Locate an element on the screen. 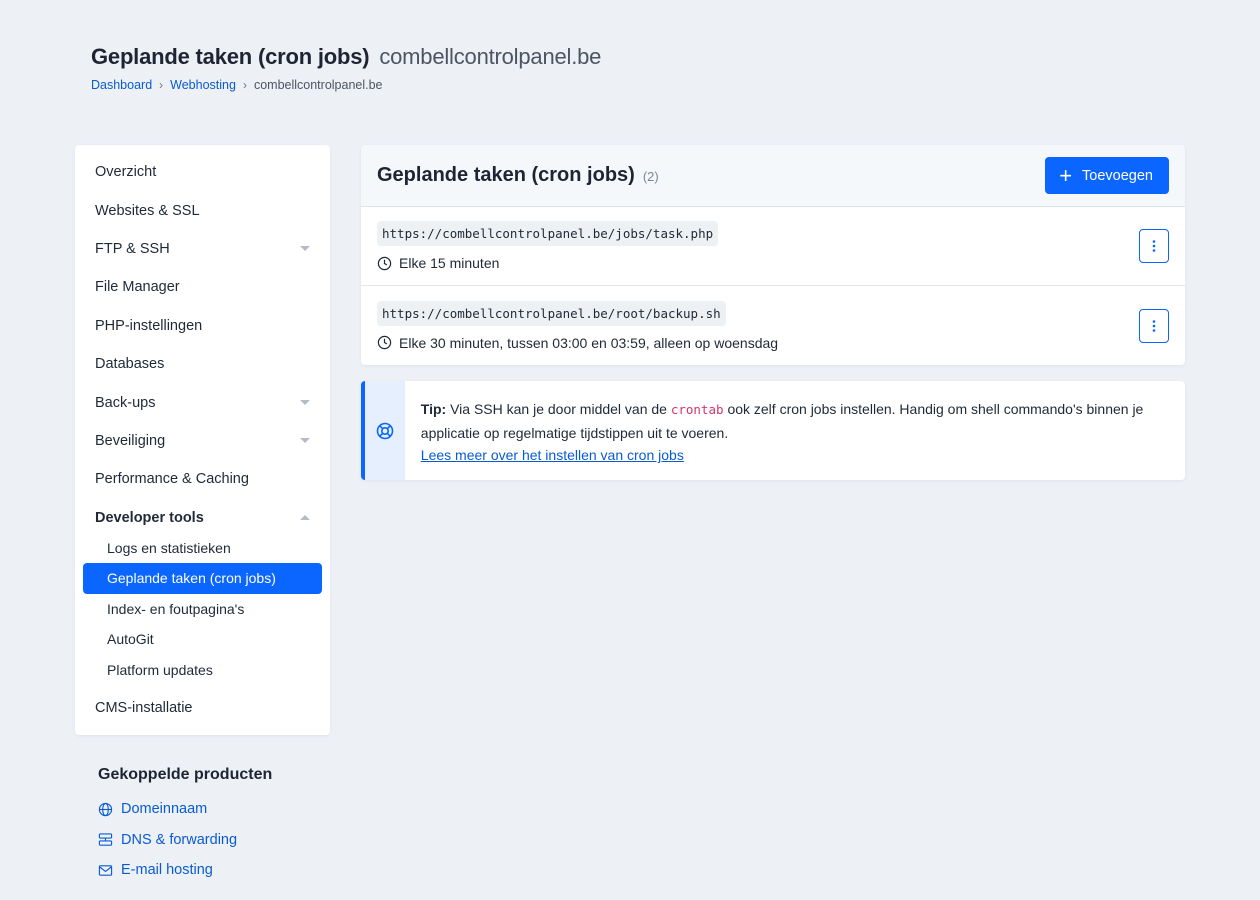  linked-products-title: Gekoppelde producten is located at coordinates (185, 774).